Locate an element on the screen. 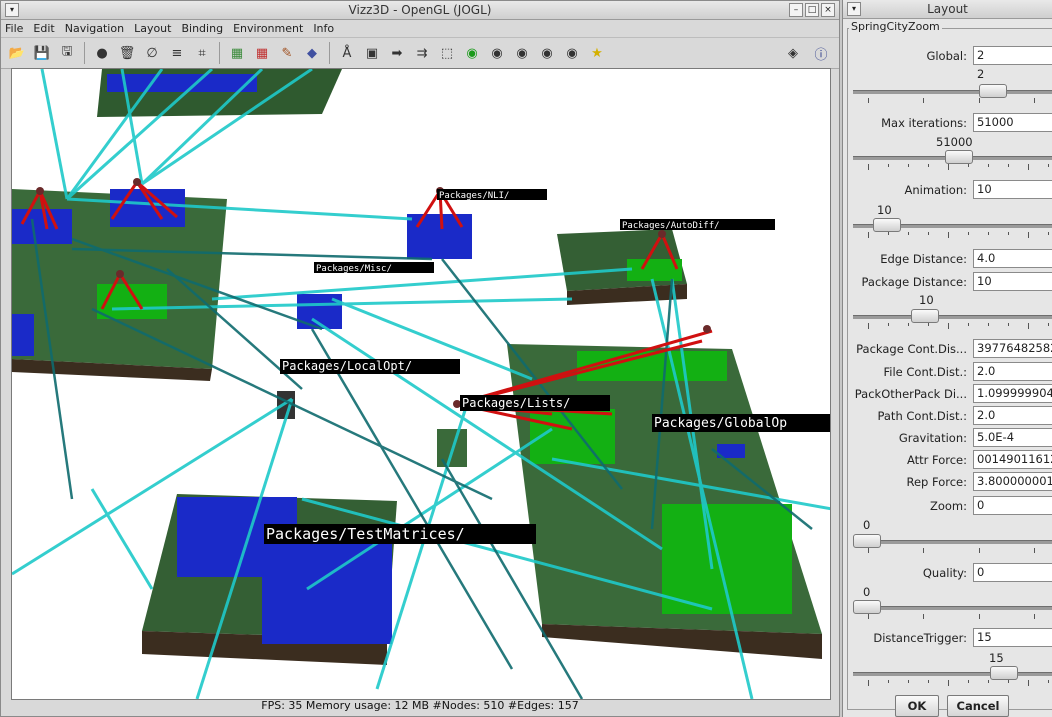 Image resolution: width=1052 pixels, height=717 pixels. save-as-icon: 🖫 is located at coordinates (67, 53).